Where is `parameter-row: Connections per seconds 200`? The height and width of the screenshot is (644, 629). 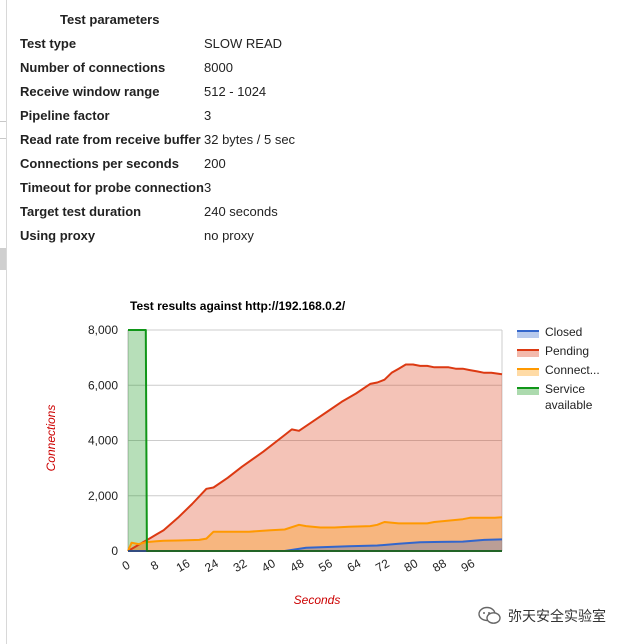
parameter-row: Connections per seconds 200 is located at coordinates (314, 168).